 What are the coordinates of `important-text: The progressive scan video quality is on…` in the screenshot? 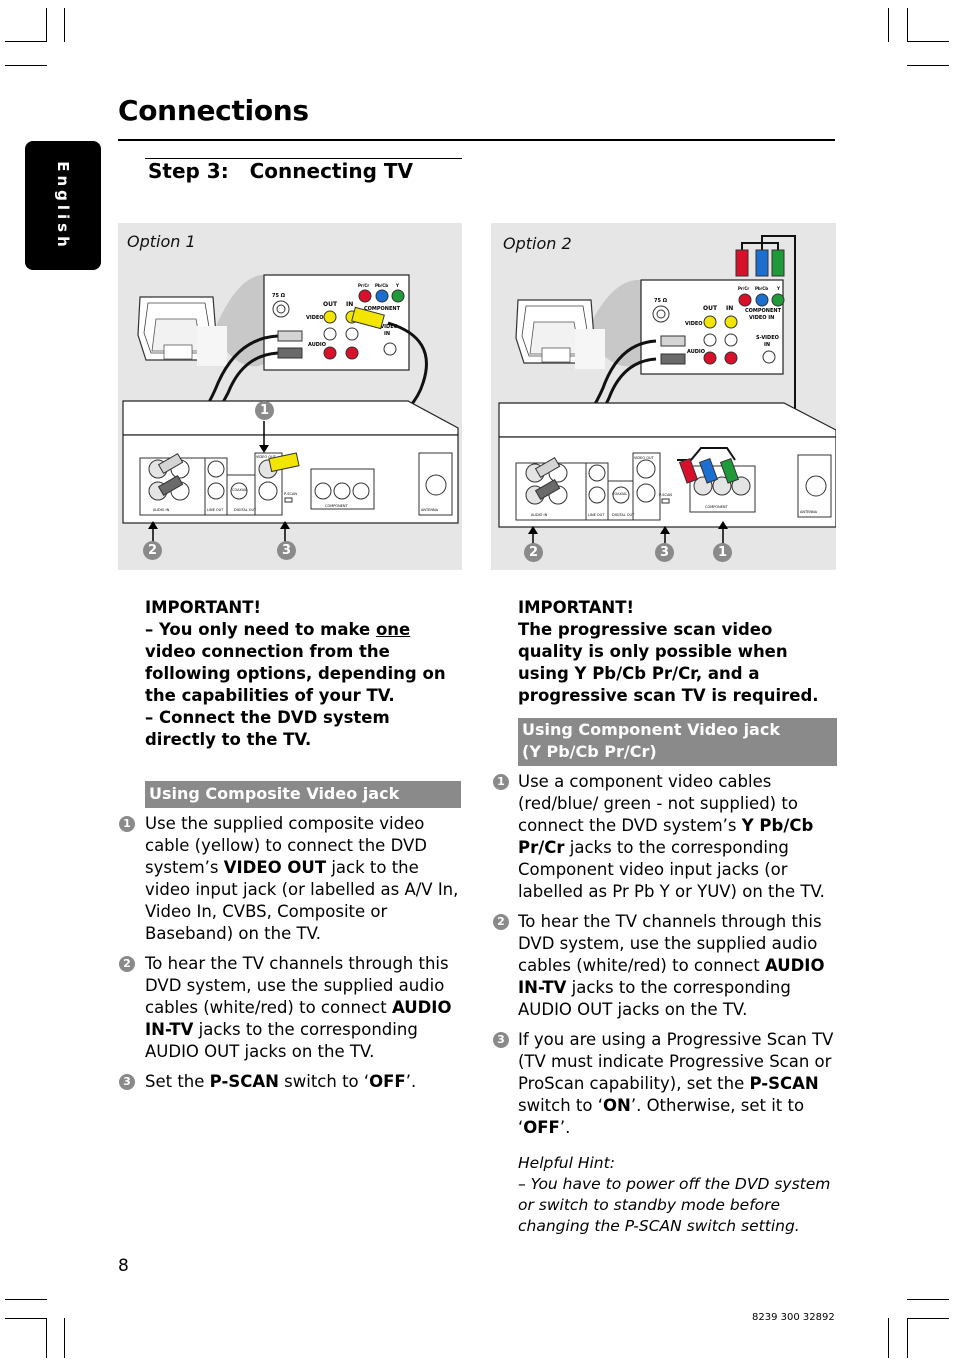 It's located at (668, 662).